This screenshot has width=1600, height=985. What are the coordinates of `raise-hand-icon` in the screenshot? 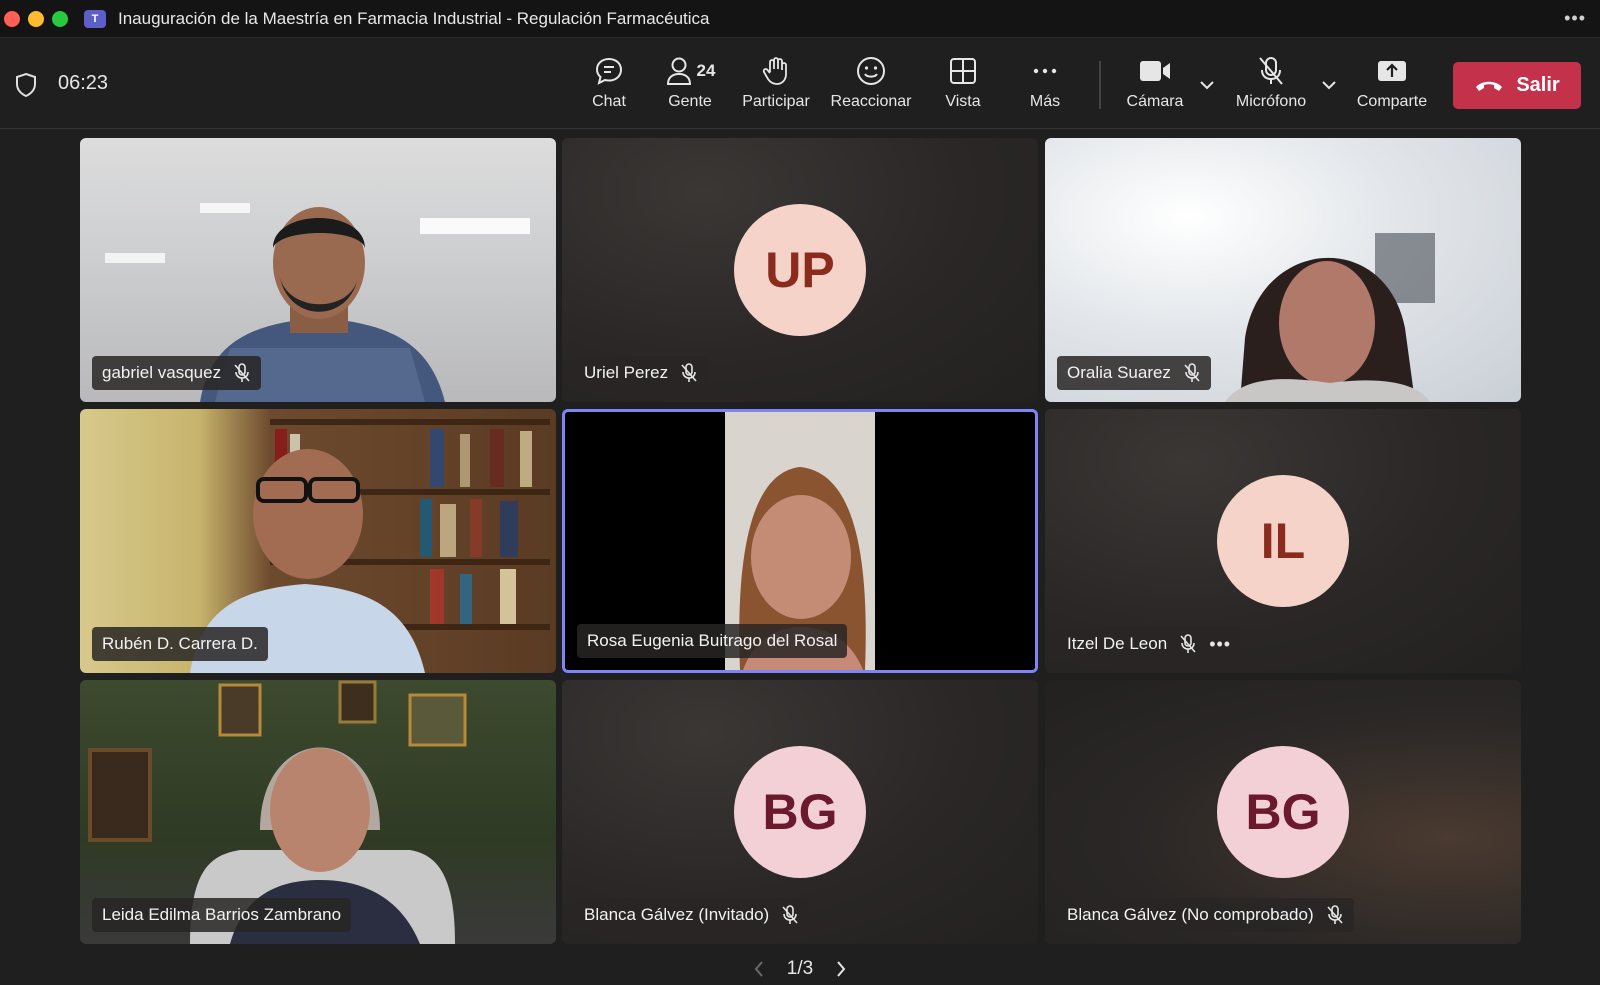 It's located at (774, 71).